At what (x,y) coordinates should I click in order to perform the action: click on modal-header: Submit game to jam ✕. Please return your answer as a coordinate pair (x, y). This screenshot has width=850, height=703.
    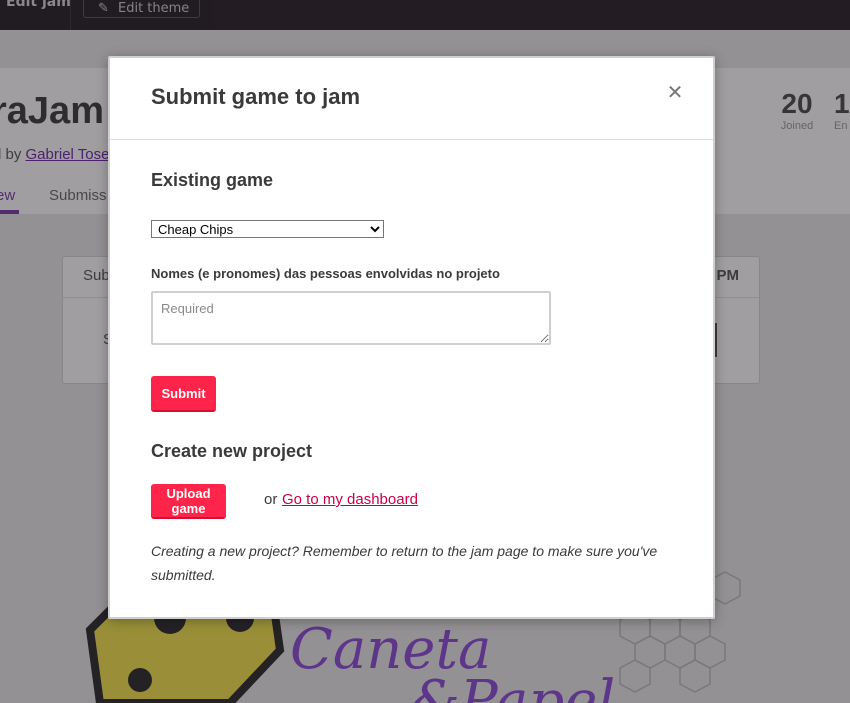
    Looking at the image, I should click on (411, 99).